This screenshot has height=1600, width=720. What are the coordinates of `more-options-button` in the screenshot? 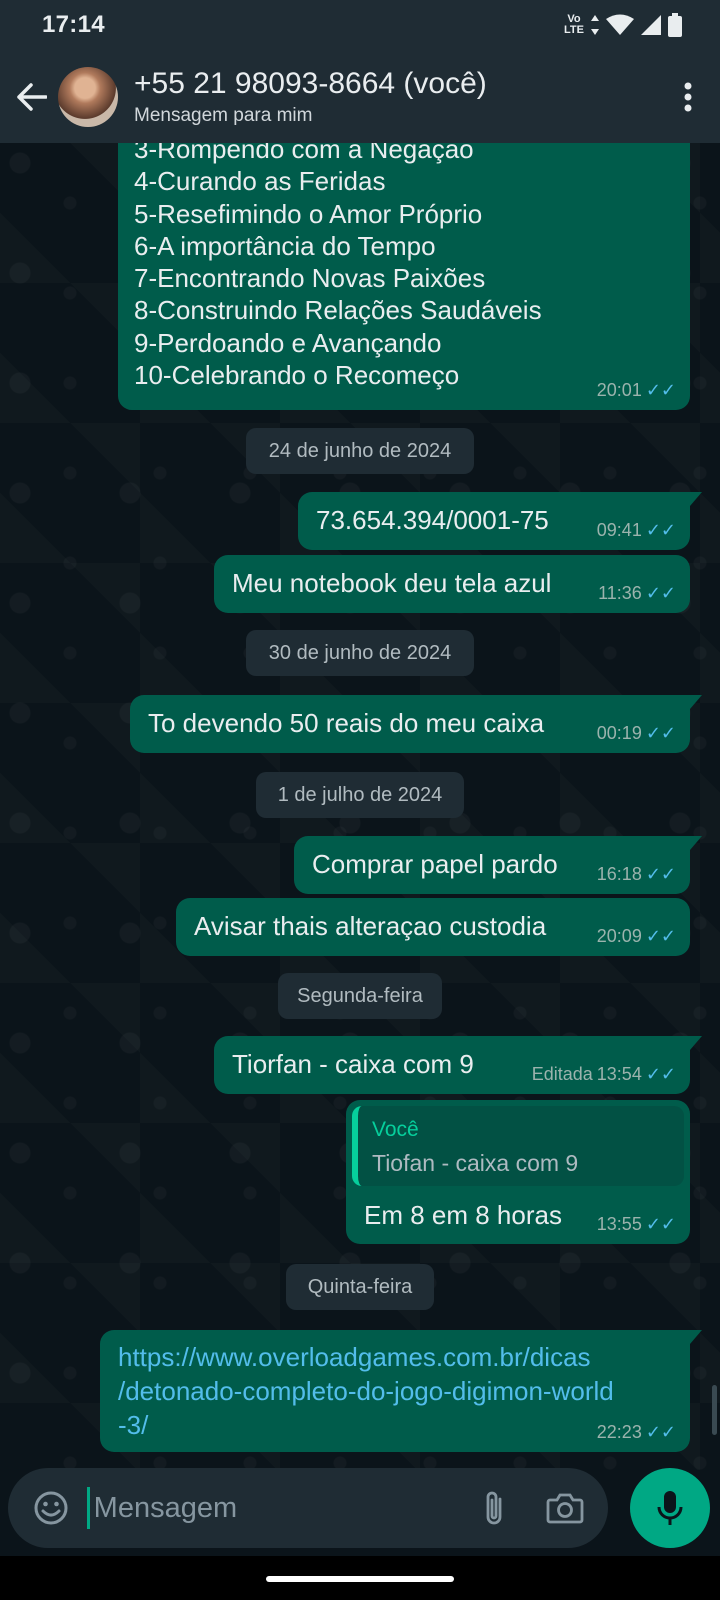 It's located at (688, 97).